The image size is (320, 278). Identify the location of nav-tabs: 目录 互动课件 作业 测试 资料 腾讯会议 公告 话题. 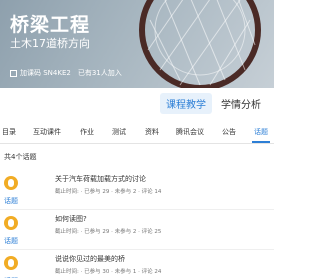
(137, 133).